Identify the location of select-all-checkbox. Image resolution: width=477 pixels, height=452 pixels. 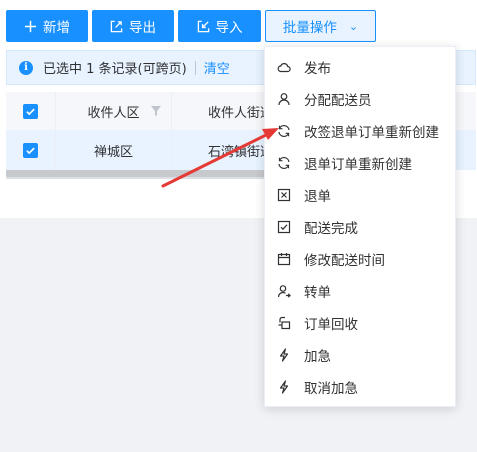
(30, 111).